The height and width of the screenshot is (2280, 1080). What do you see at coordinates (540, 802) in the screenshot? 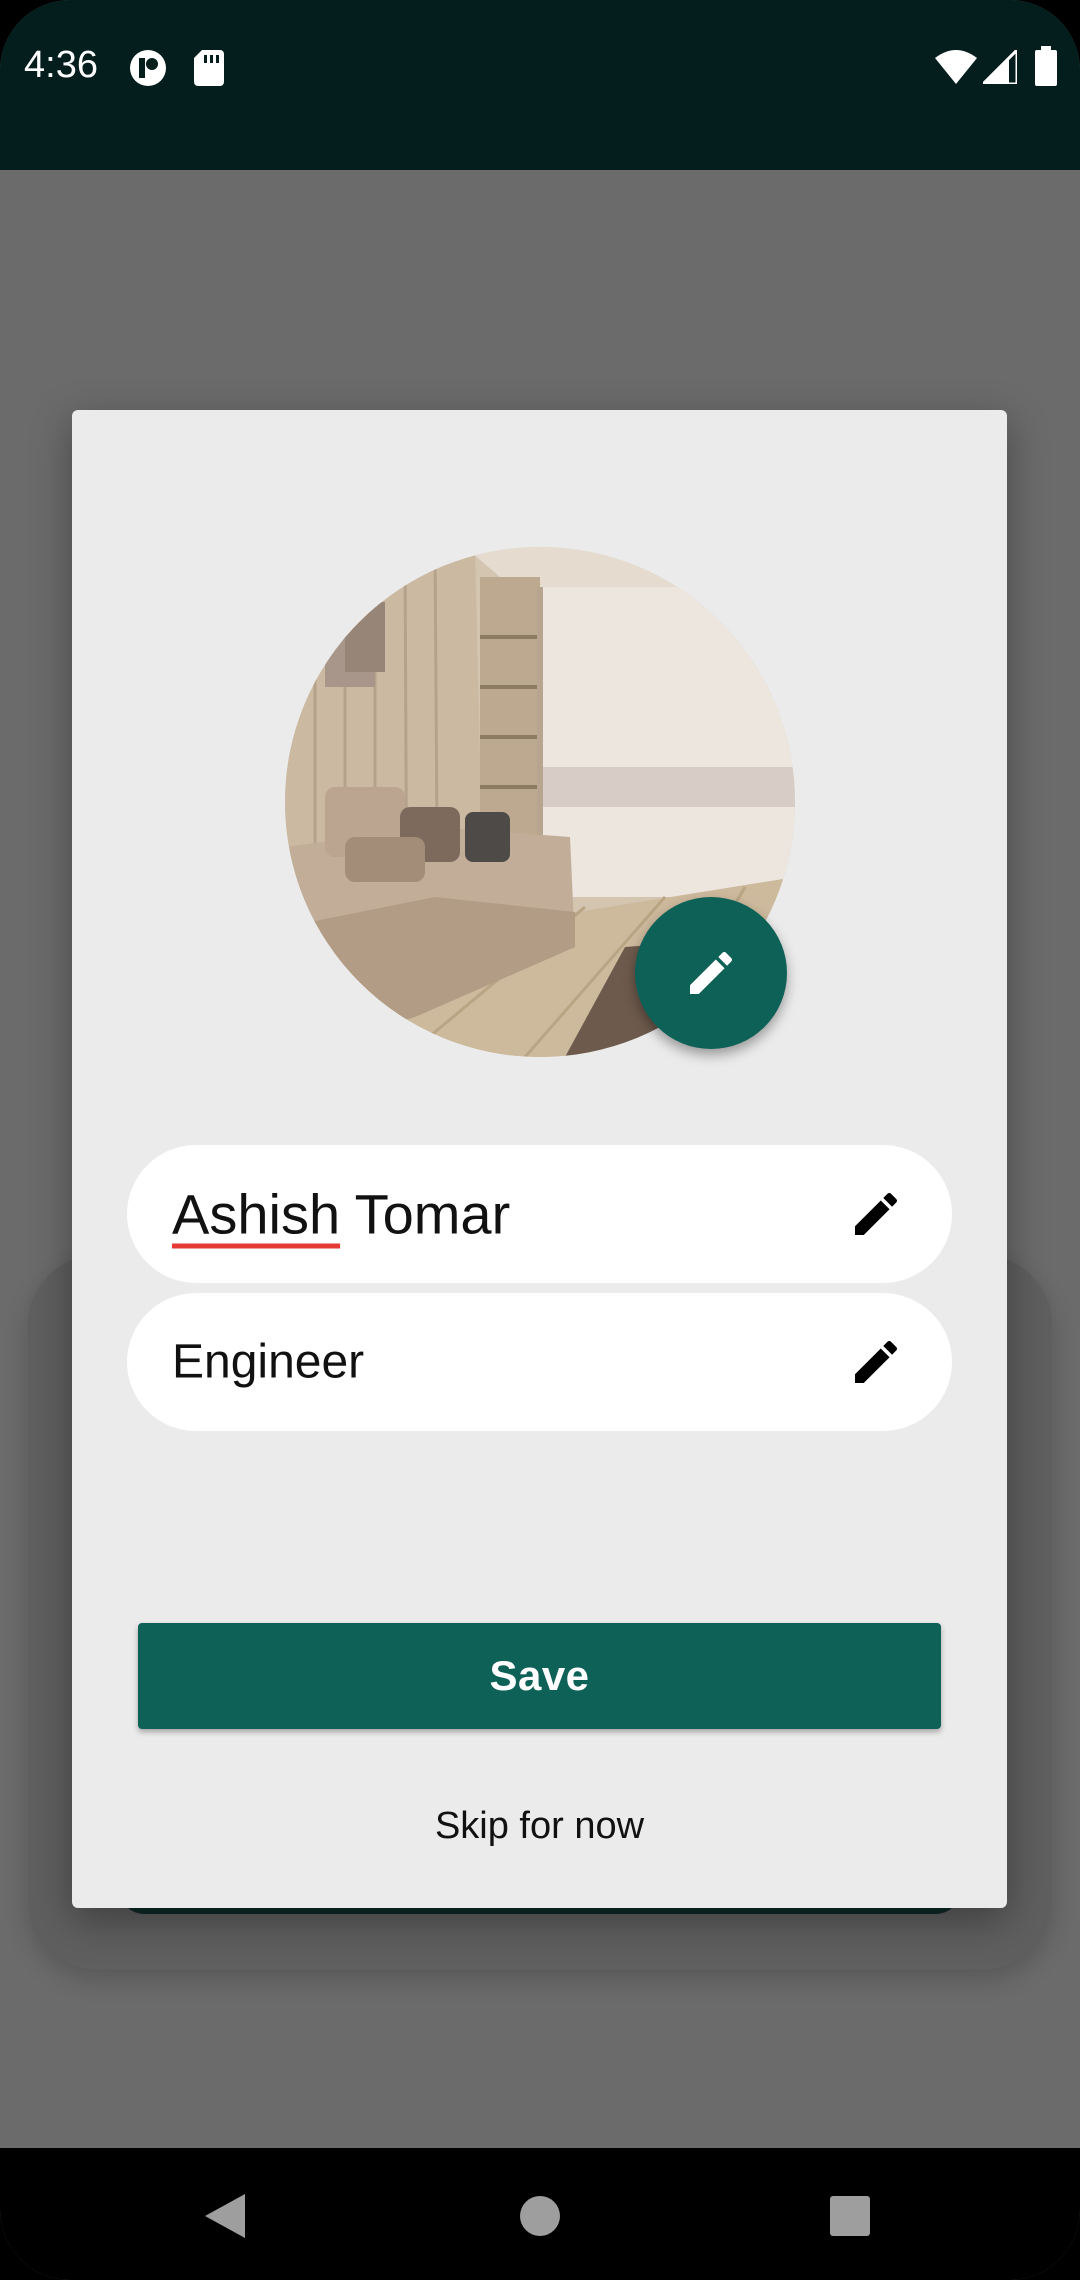
I see `avatar-container` at bounding box center [540, 802].